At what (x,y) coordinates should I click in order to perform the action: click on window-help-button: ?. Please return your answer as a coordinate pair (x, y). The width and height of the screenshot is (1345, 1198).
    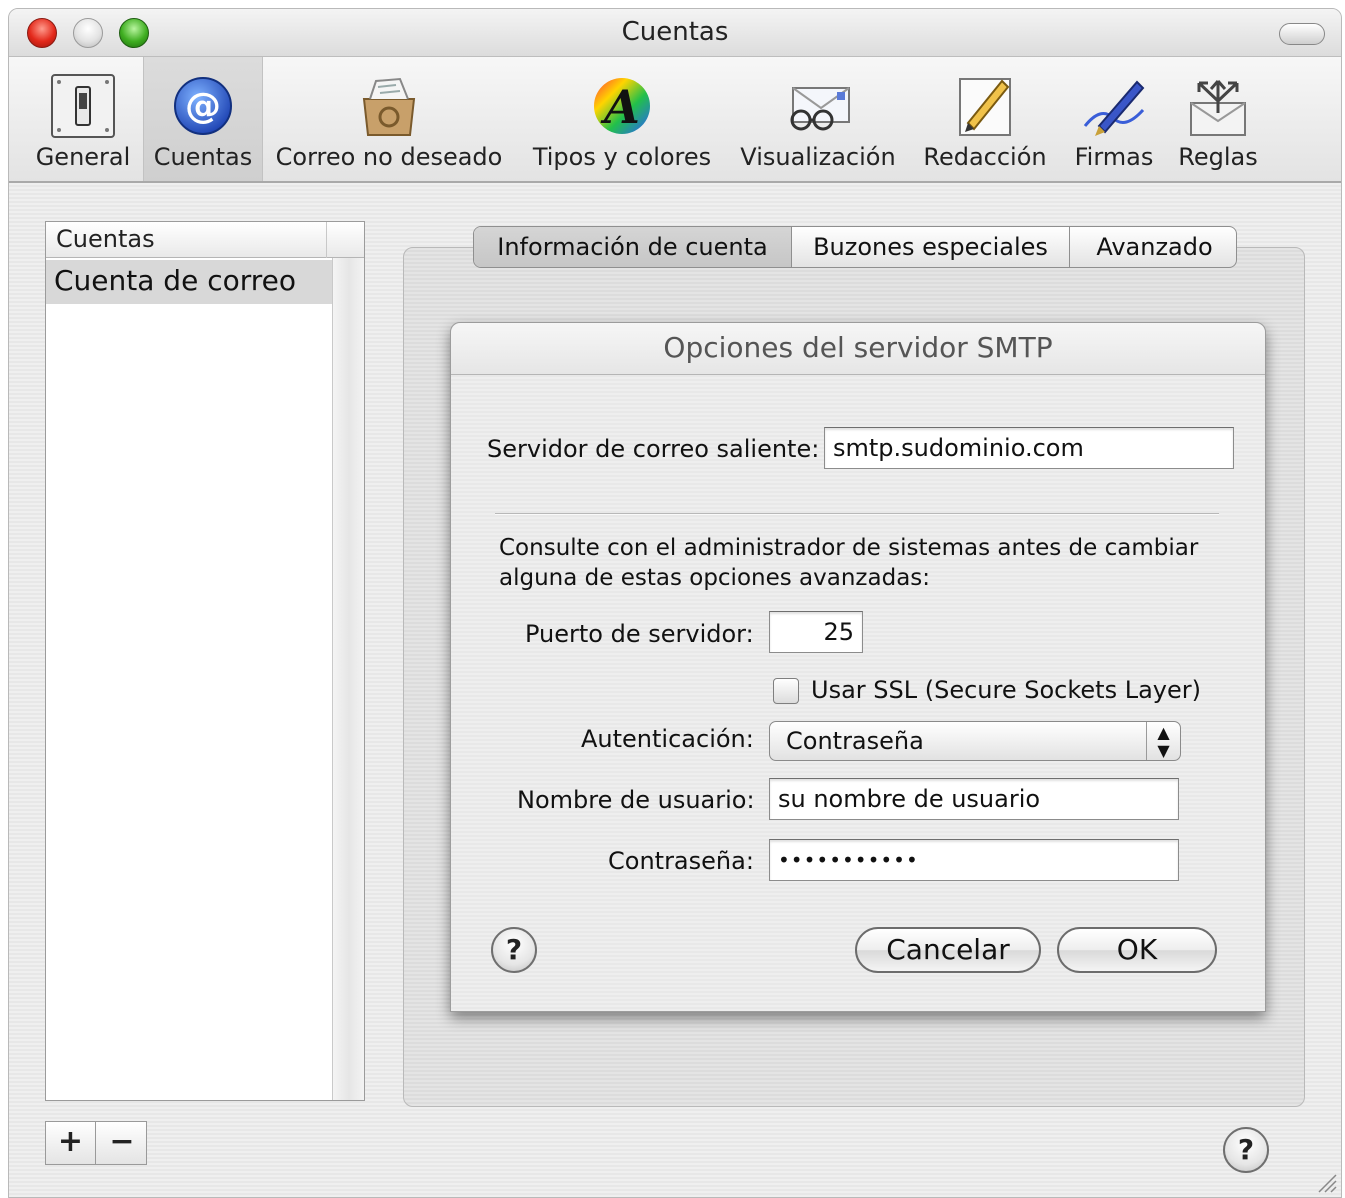
    Looking at the image, I should click on (1246, 1150).